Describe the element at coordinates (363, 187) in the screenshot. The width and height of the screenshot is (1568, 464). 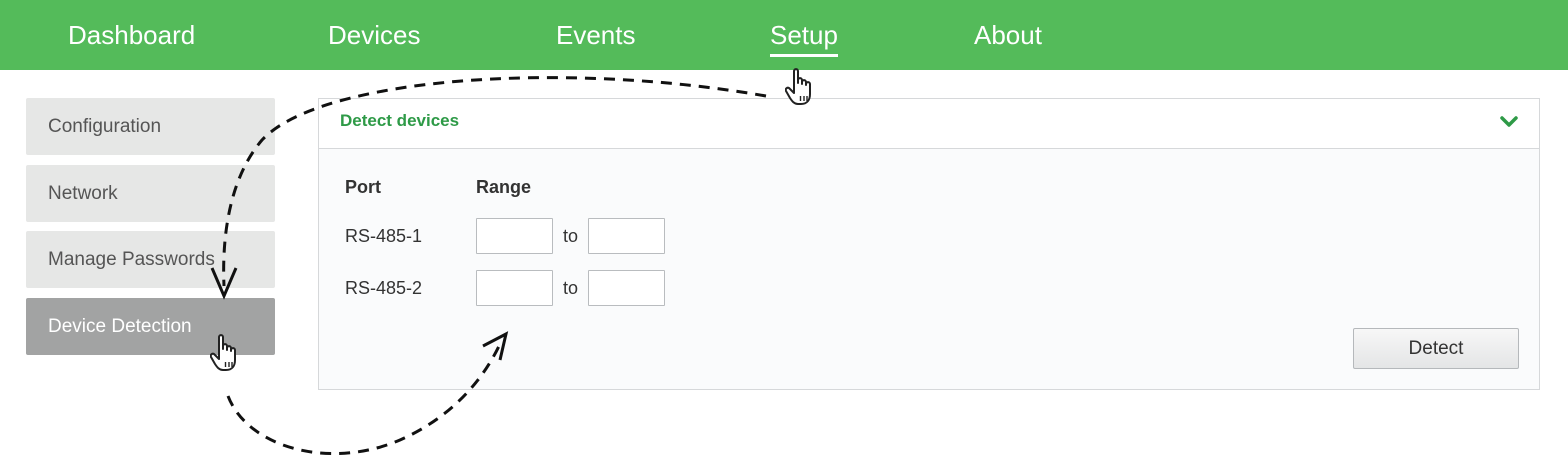
I see `port-column-header: Port` at that location.